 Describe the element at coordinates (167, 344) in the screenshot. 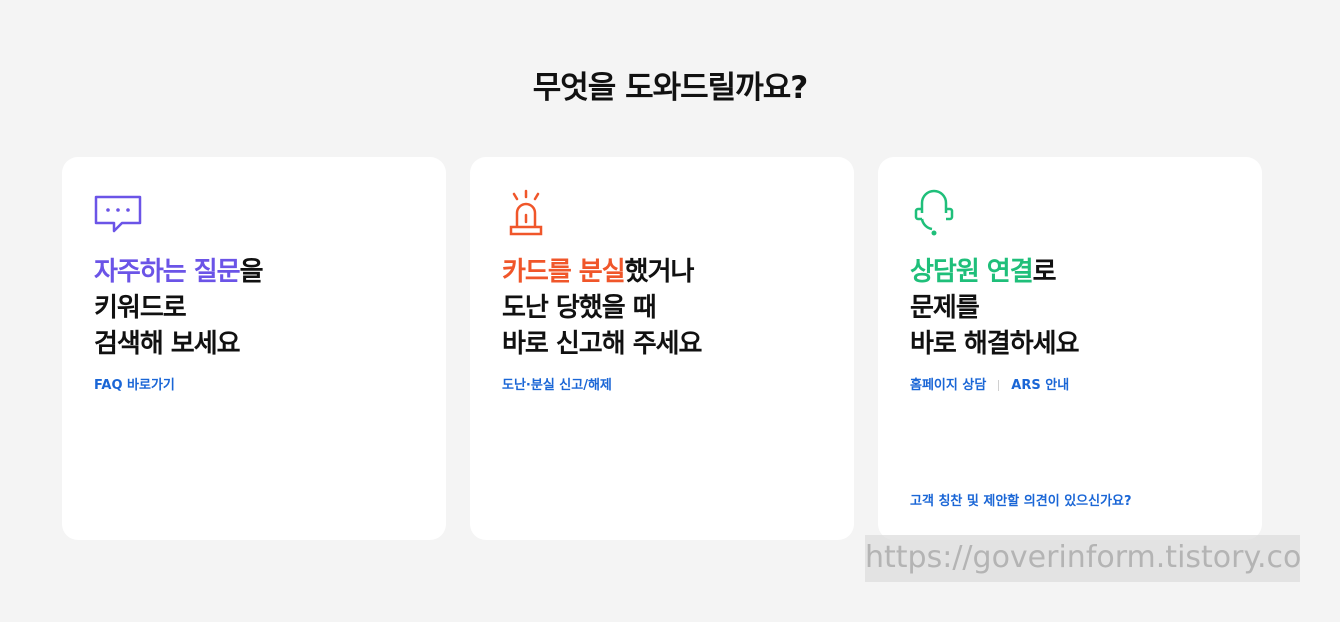

I see `headline-line3: 검색해 보세요` at that location.